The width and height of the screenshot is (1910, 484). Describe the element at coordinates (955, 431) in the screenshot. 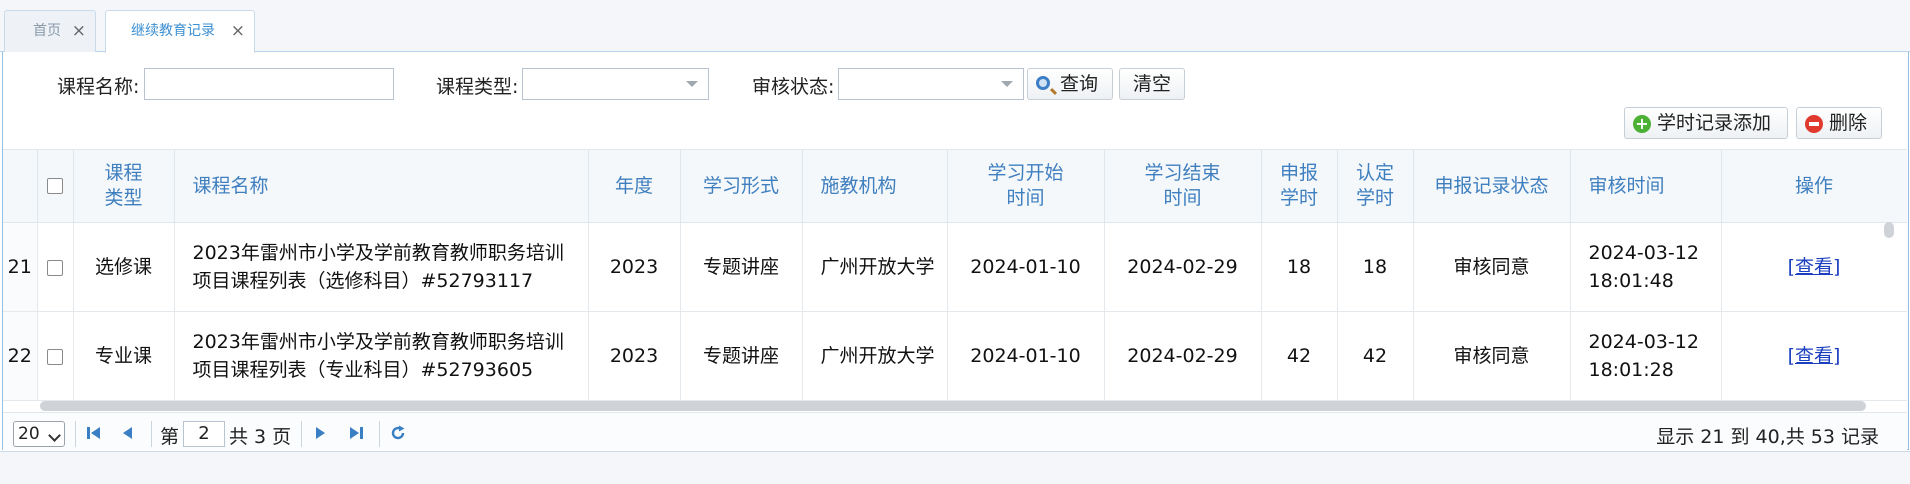

I see `pagination-bar: 20 第 2 共 3 页 显示 21 到 40,共 53 记录` at that location.